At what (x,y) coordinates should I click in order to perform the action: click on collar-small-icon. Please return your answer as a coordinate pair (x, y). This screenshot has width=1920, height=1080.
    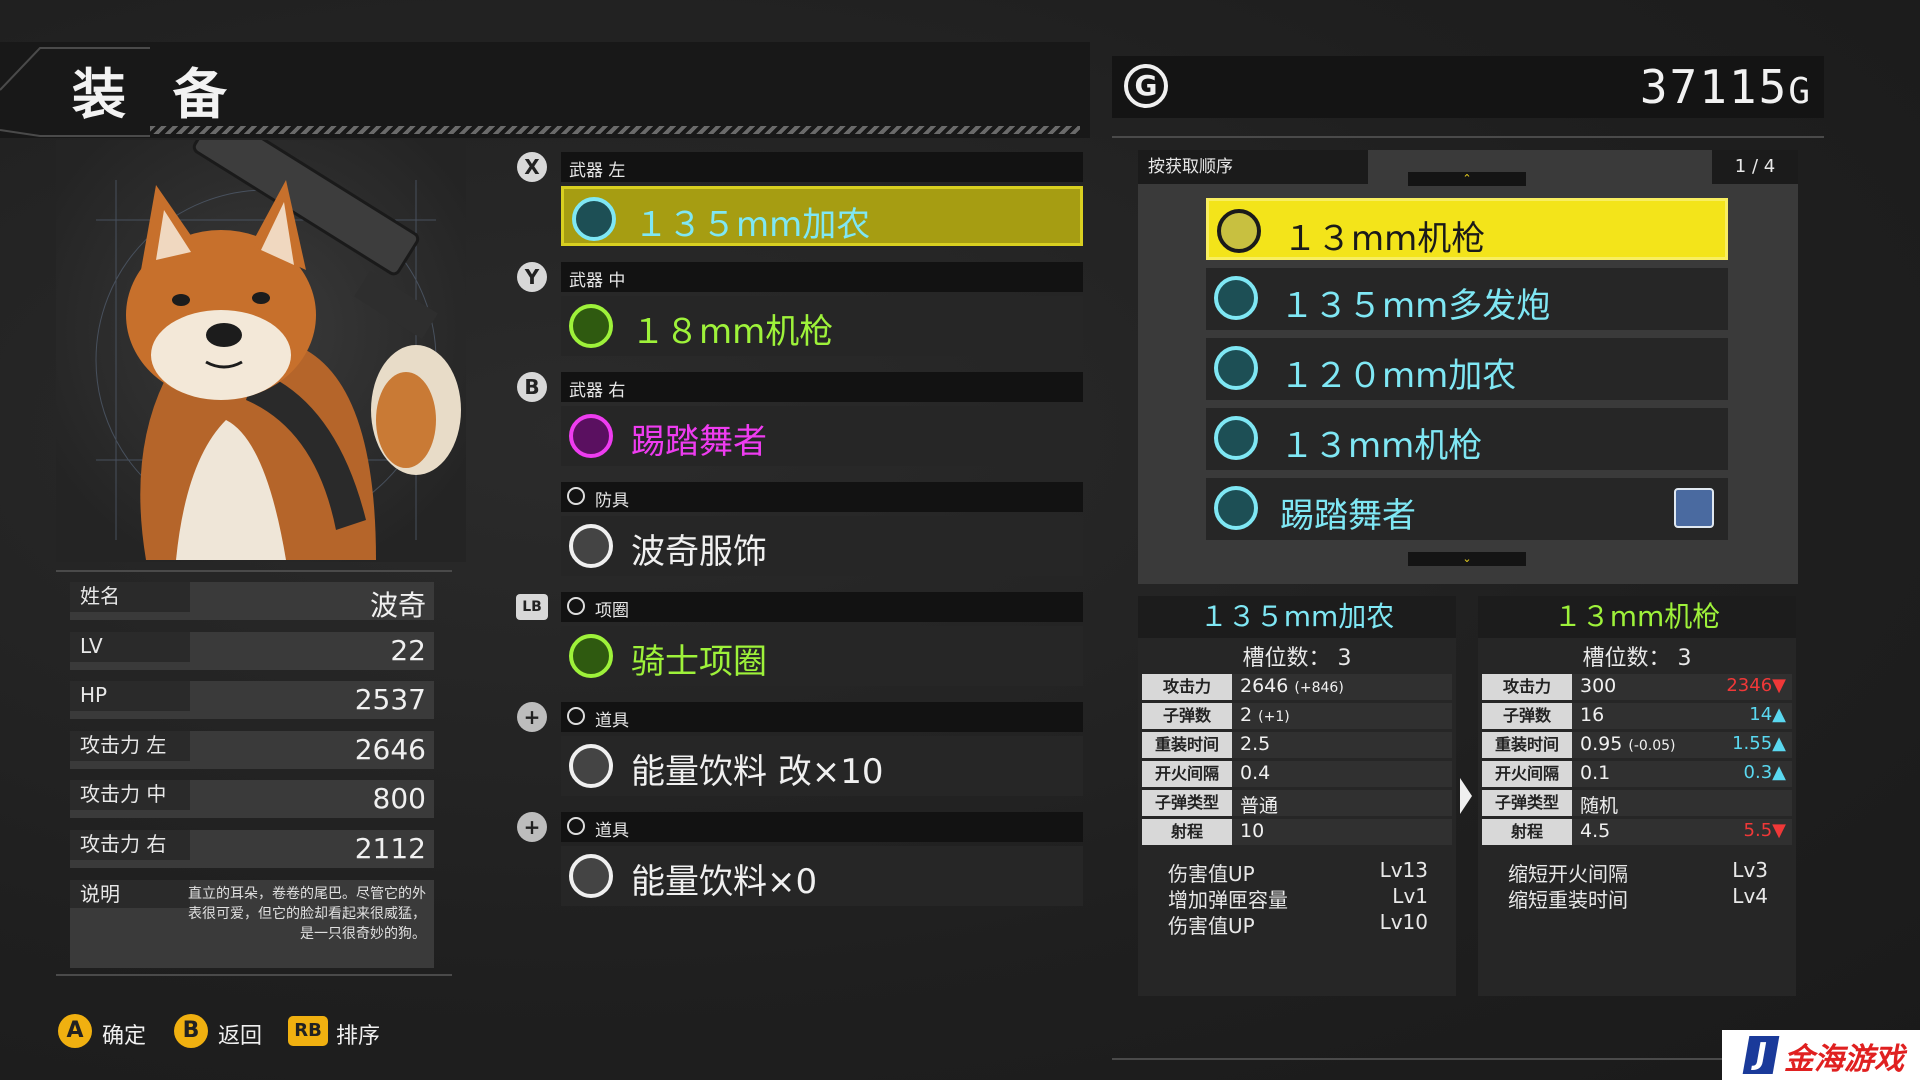
    Looking at the image, I should click on (576, 606).